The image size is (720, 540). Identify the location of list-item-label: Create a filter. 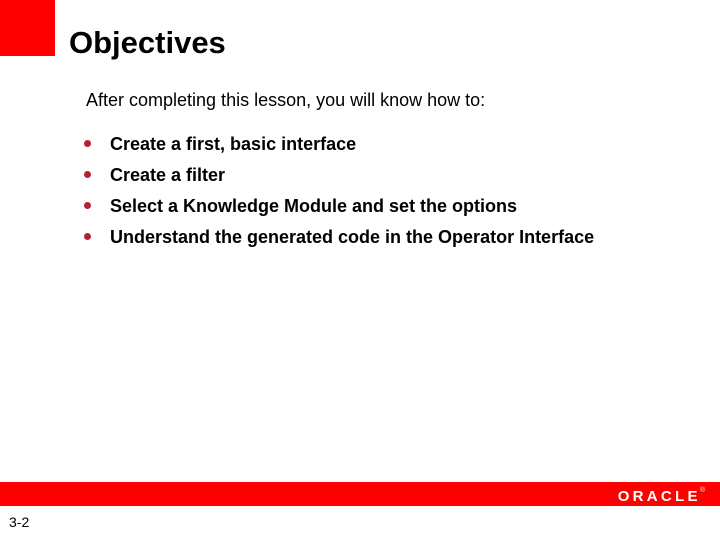
(168, 175).